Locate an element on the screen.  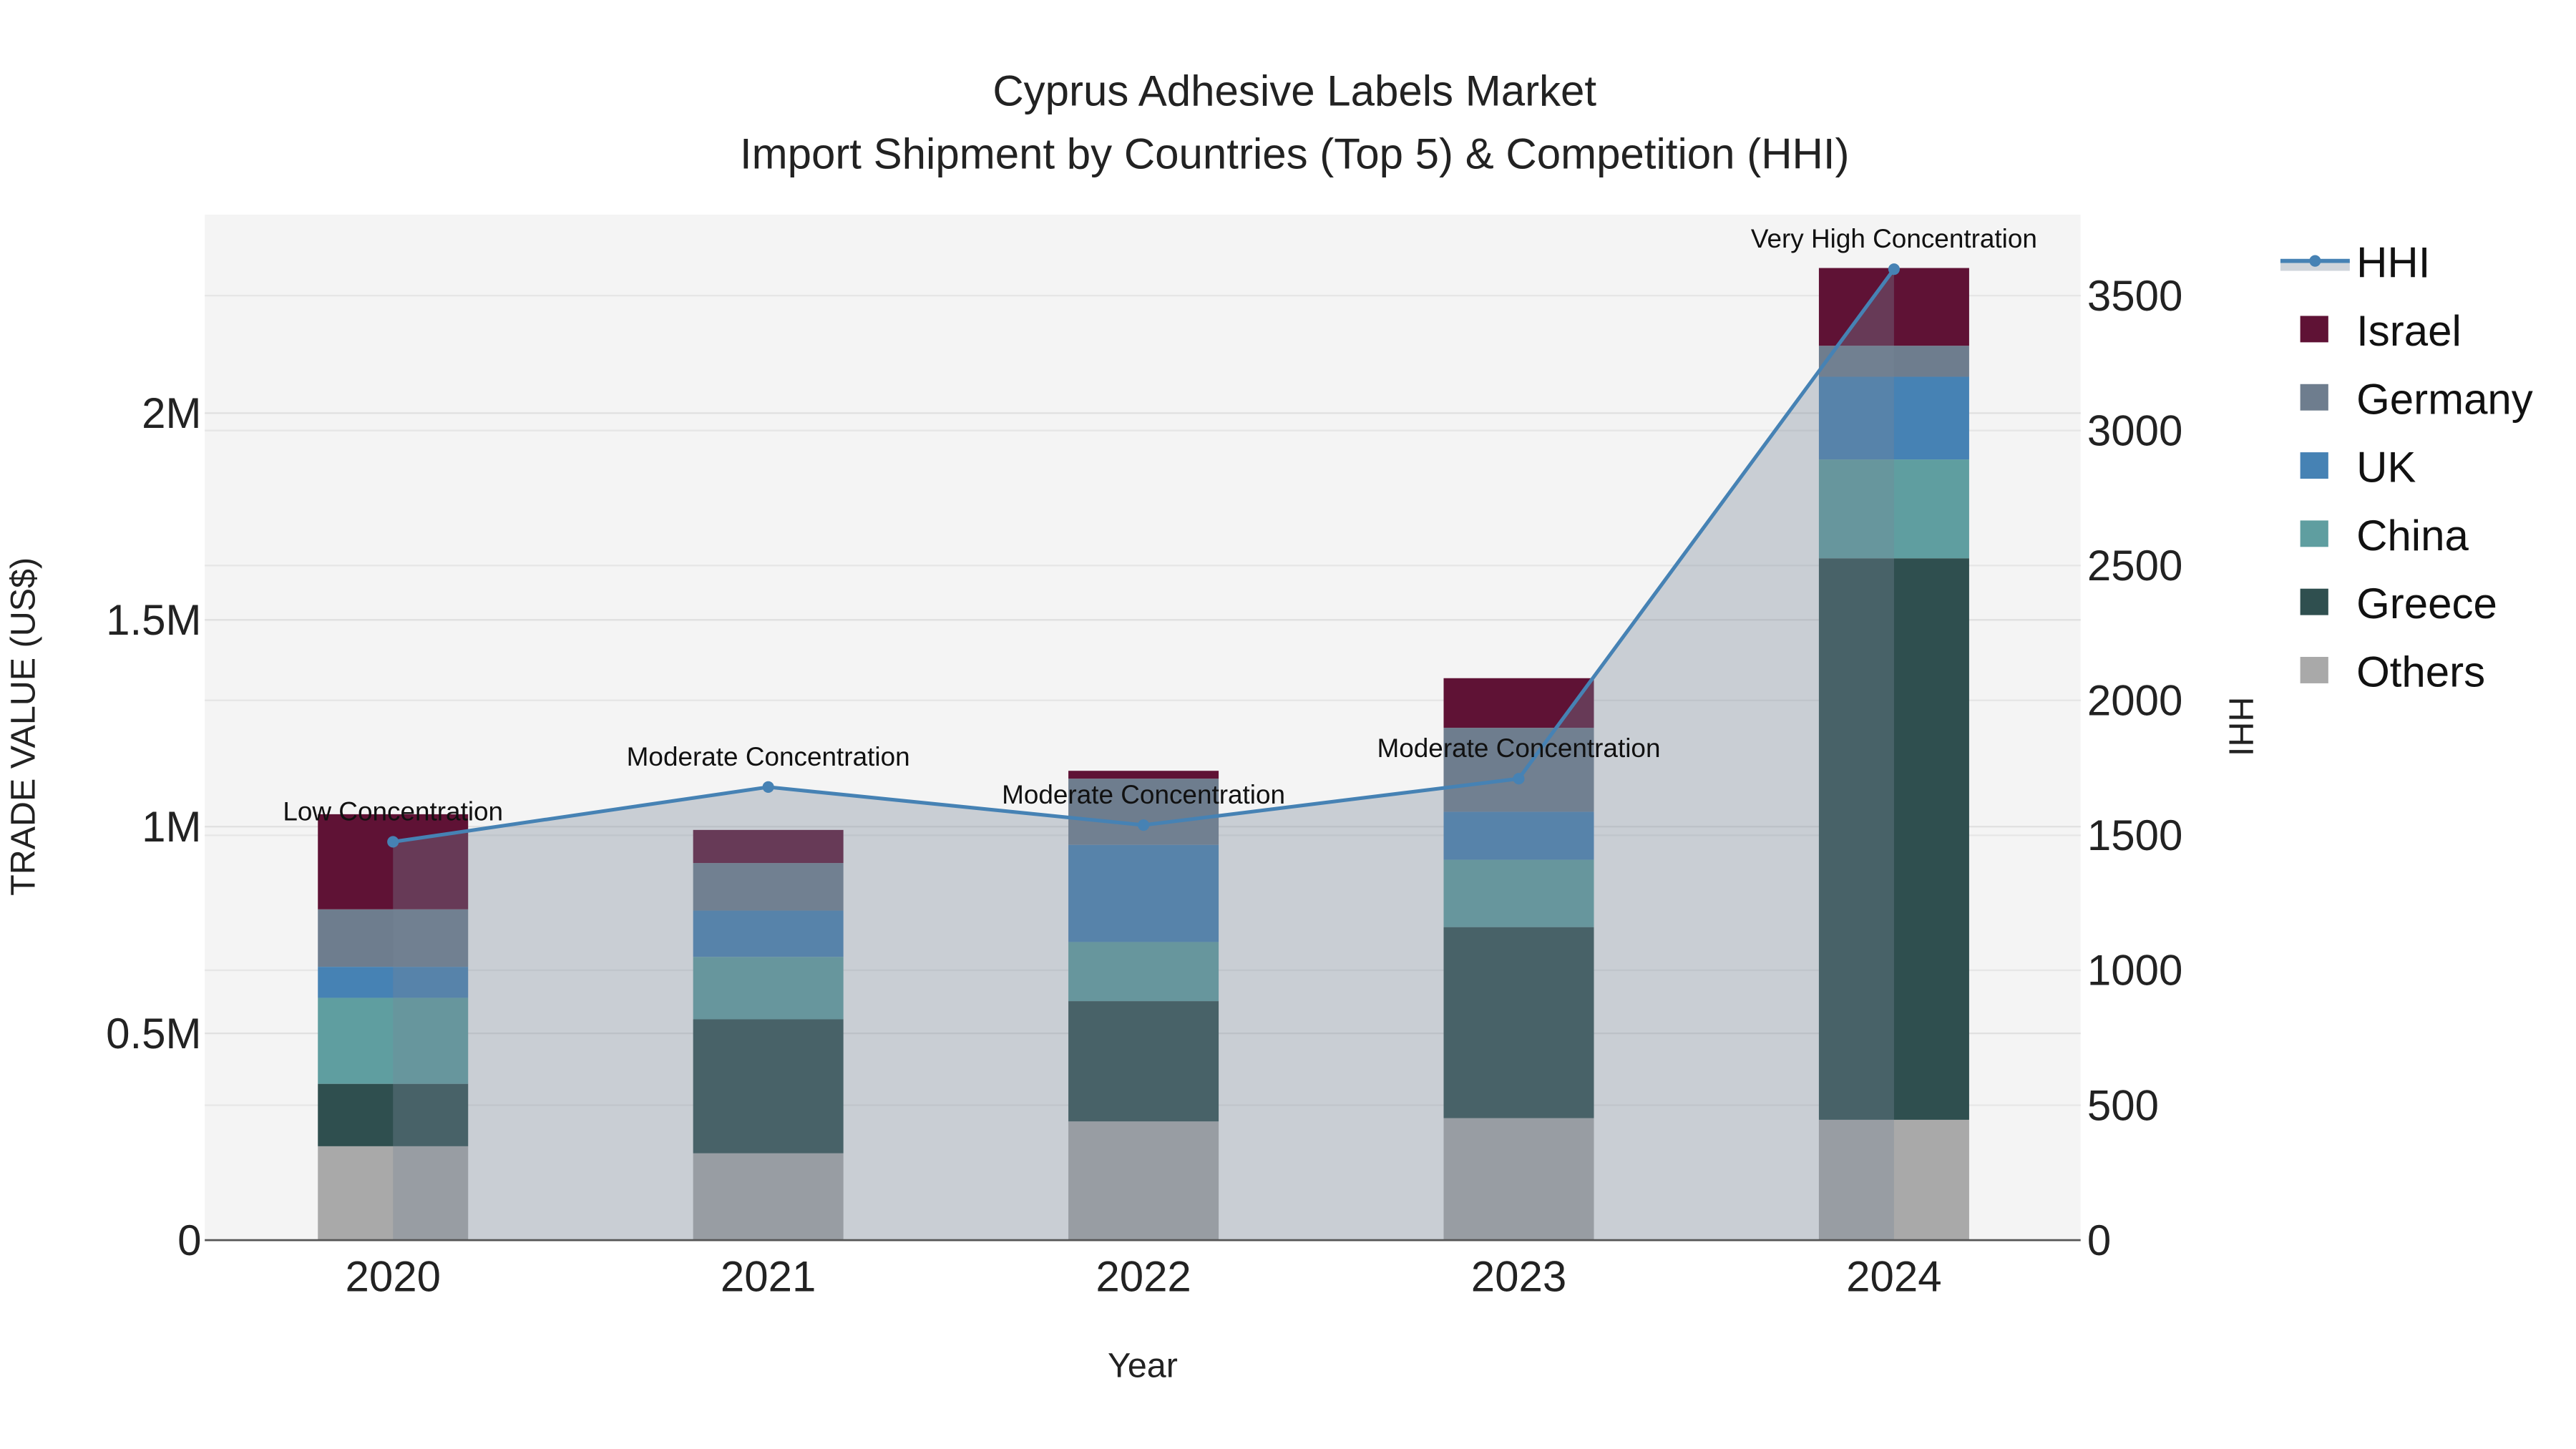
x-tick-label: 2021 is located at coordinates (769, 1277).